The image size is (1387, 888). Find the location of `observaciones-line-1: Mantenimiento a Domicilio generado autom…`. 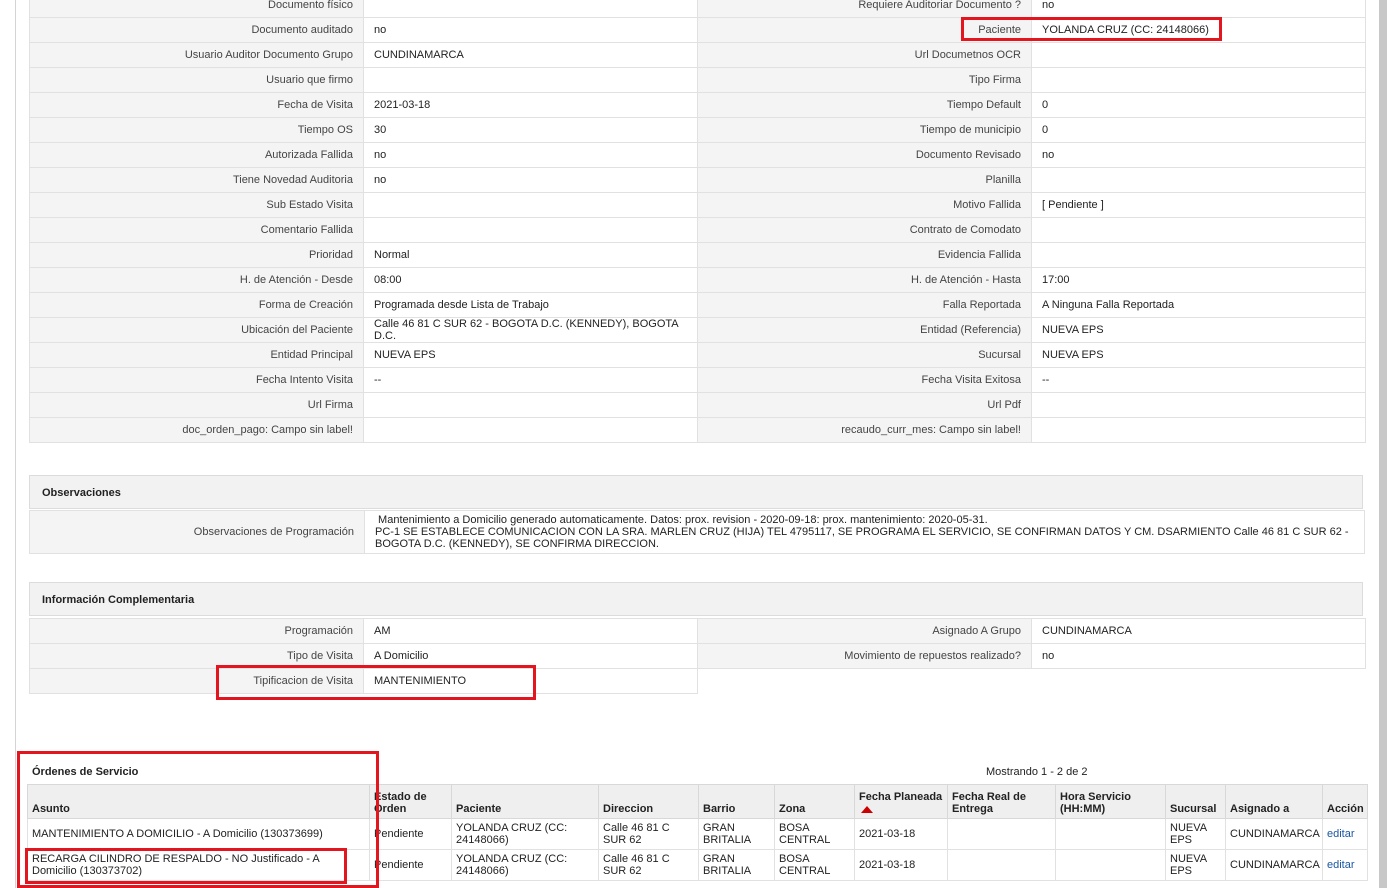

observaciones-line-1: Mantenimiento a Domicilio generado autom… is located at coordinates (681, 520).